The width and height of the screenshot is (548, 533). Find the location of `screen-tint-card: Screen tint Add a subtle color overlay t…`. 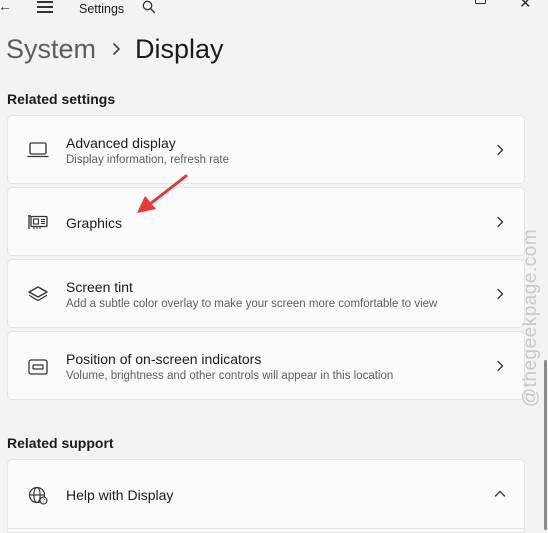

screen-tint-card: Screen tint Add a subtle color overlay t… is located at coordinates (266, 293).